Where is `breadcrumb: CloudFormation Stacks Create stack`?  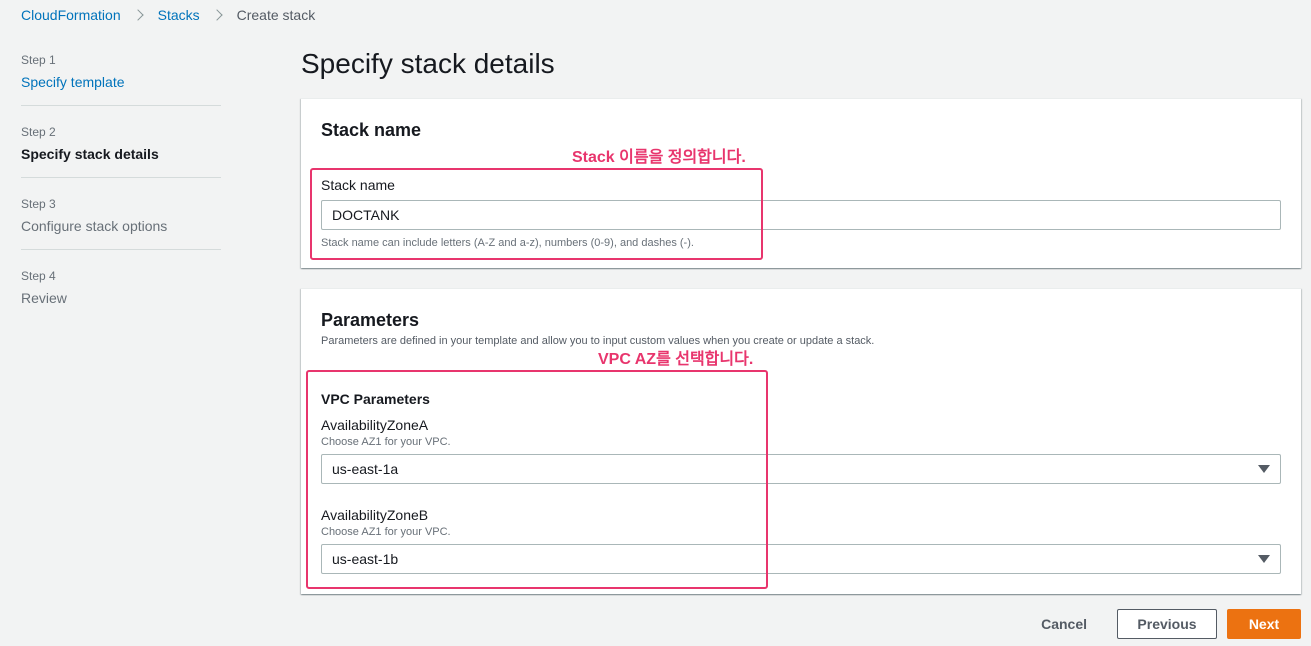 breadcrumb: CloudFormation Stacks Create stack is located at coordinates (168, 15).